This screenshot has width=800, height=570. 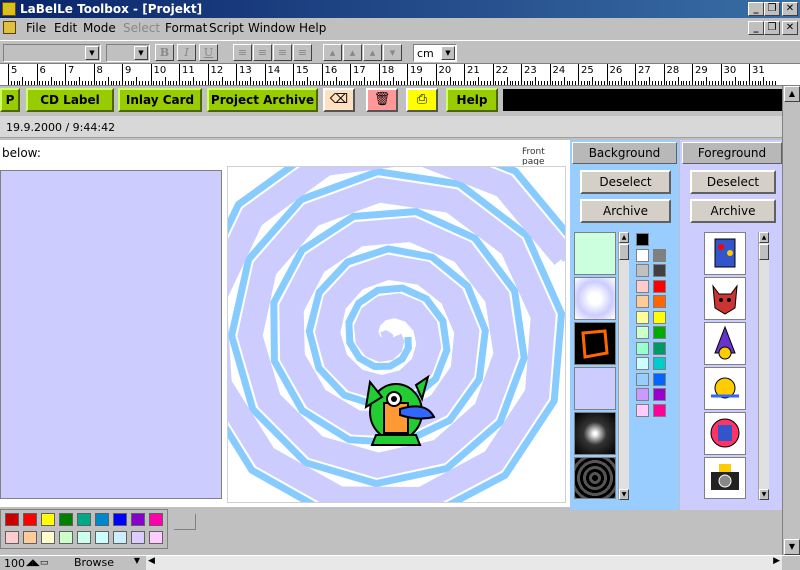 What do you see at coordinates (756, 9) in the screenshot?
I see `minimize-button: _` at bounding box center [756, 9].